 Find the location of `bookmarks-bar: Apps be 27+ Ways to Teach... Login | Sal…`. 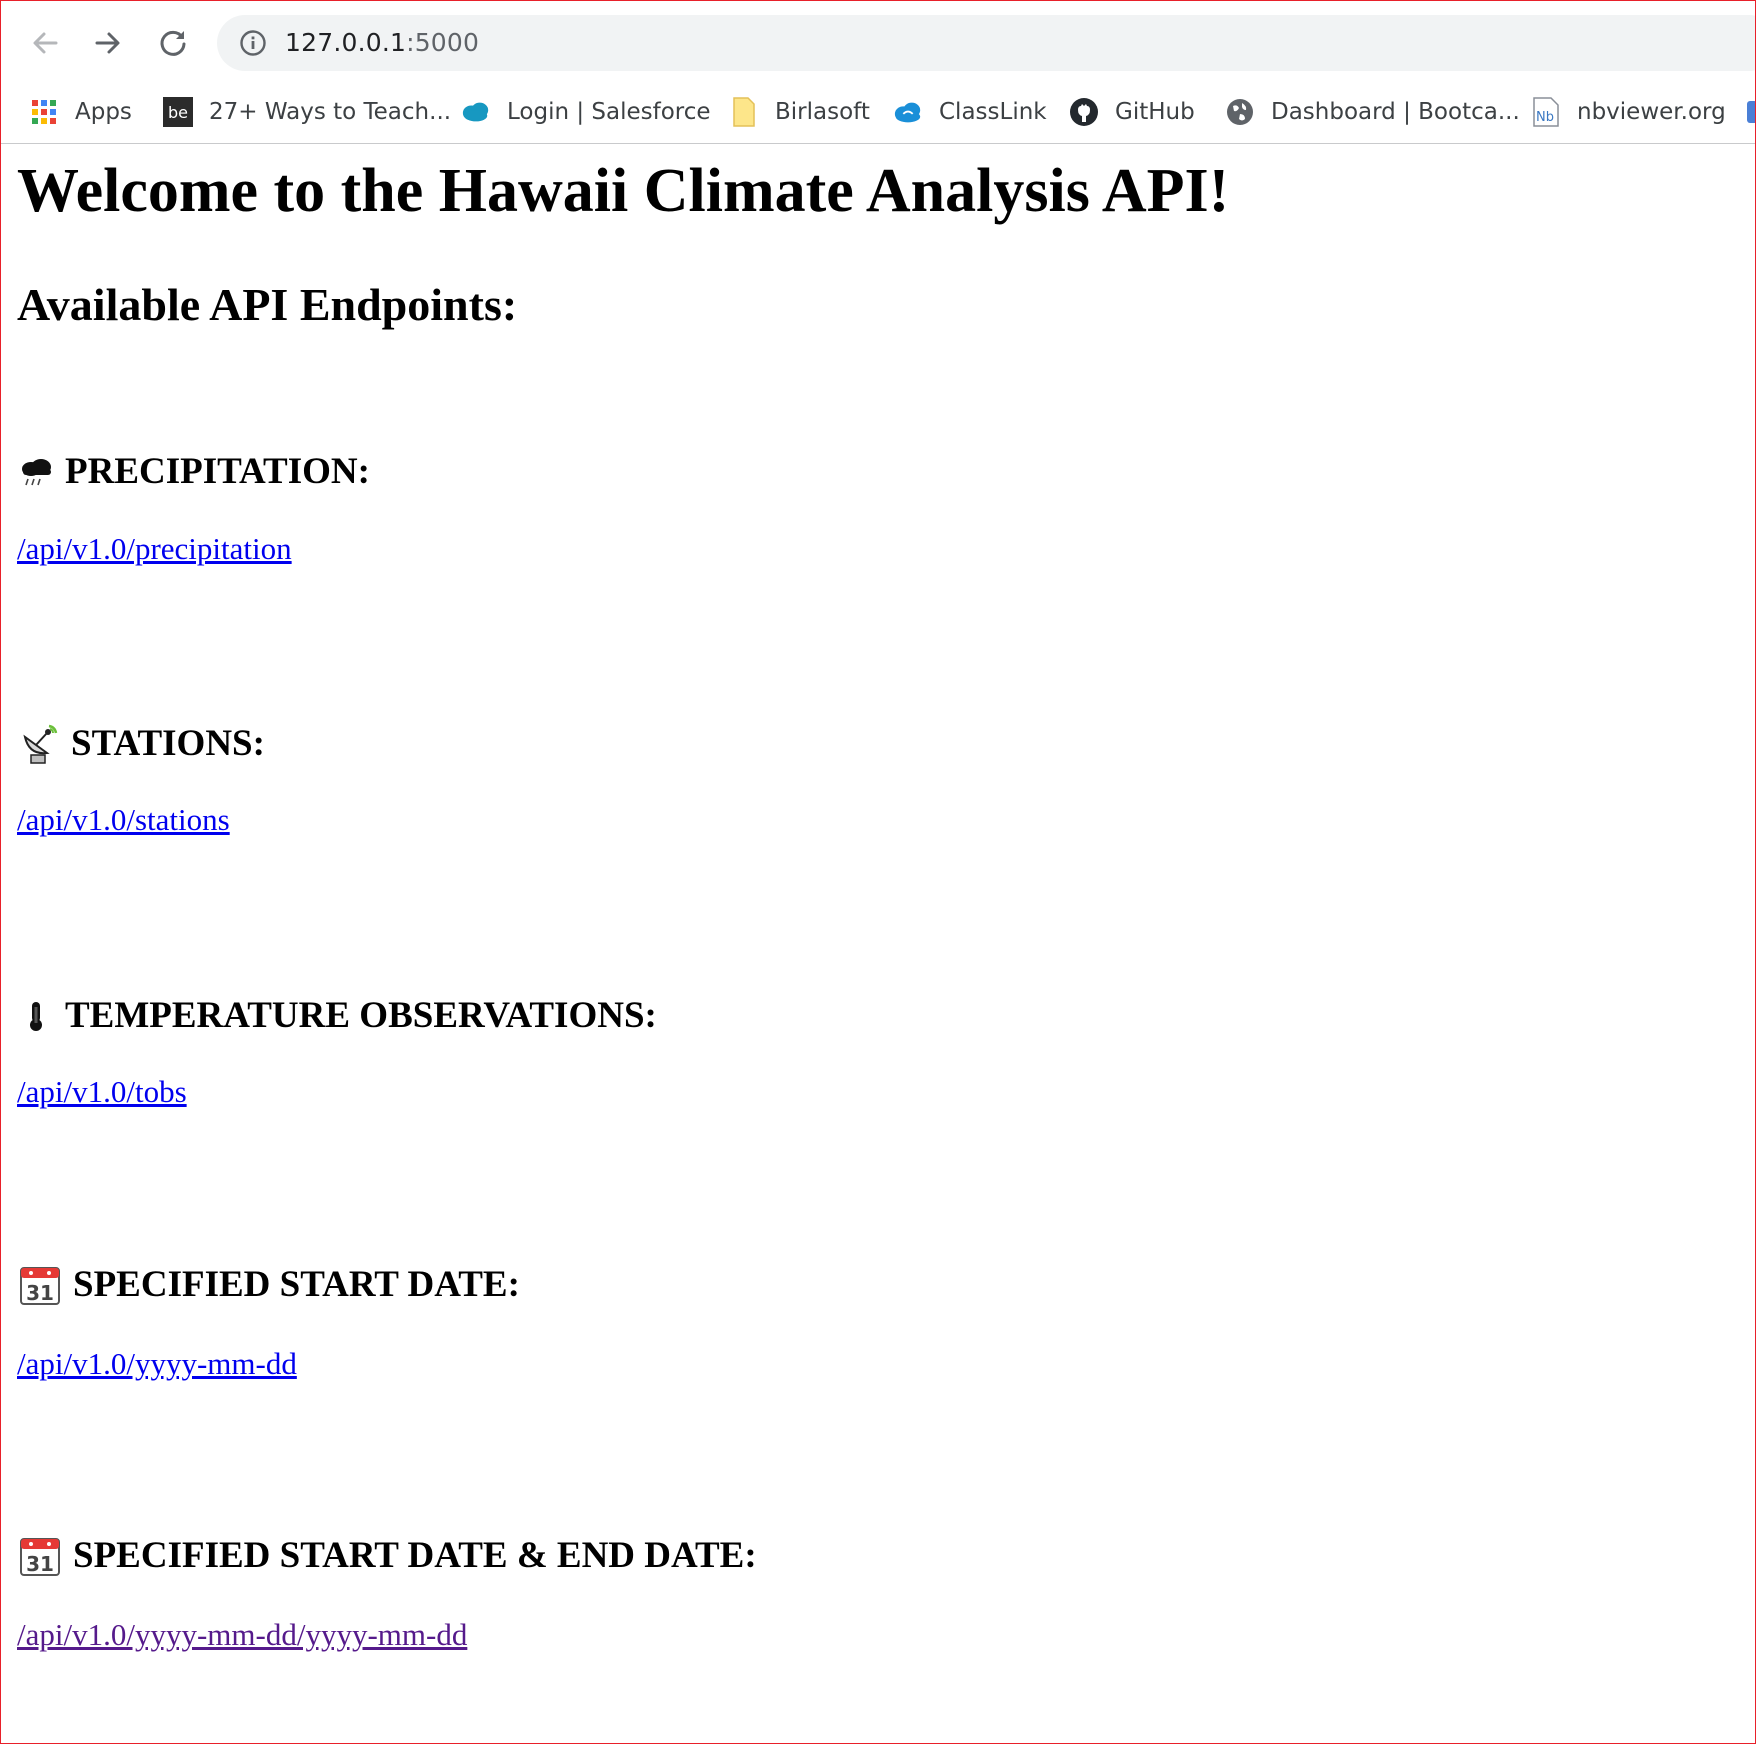

bookmarks-bar: Apps be 27+ Ways to Teach... Login | Sal… is located at coordinates (878, 112).